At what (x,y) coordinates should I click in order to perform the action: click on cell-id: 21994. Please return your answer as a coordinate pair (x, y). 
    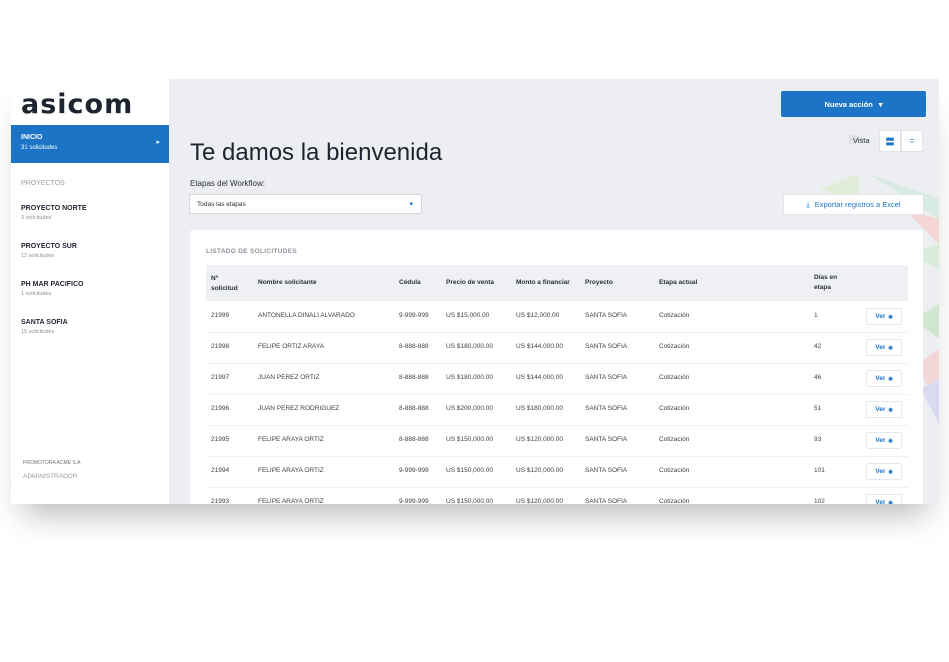
    Looking at the image, I should click on (220, 470).